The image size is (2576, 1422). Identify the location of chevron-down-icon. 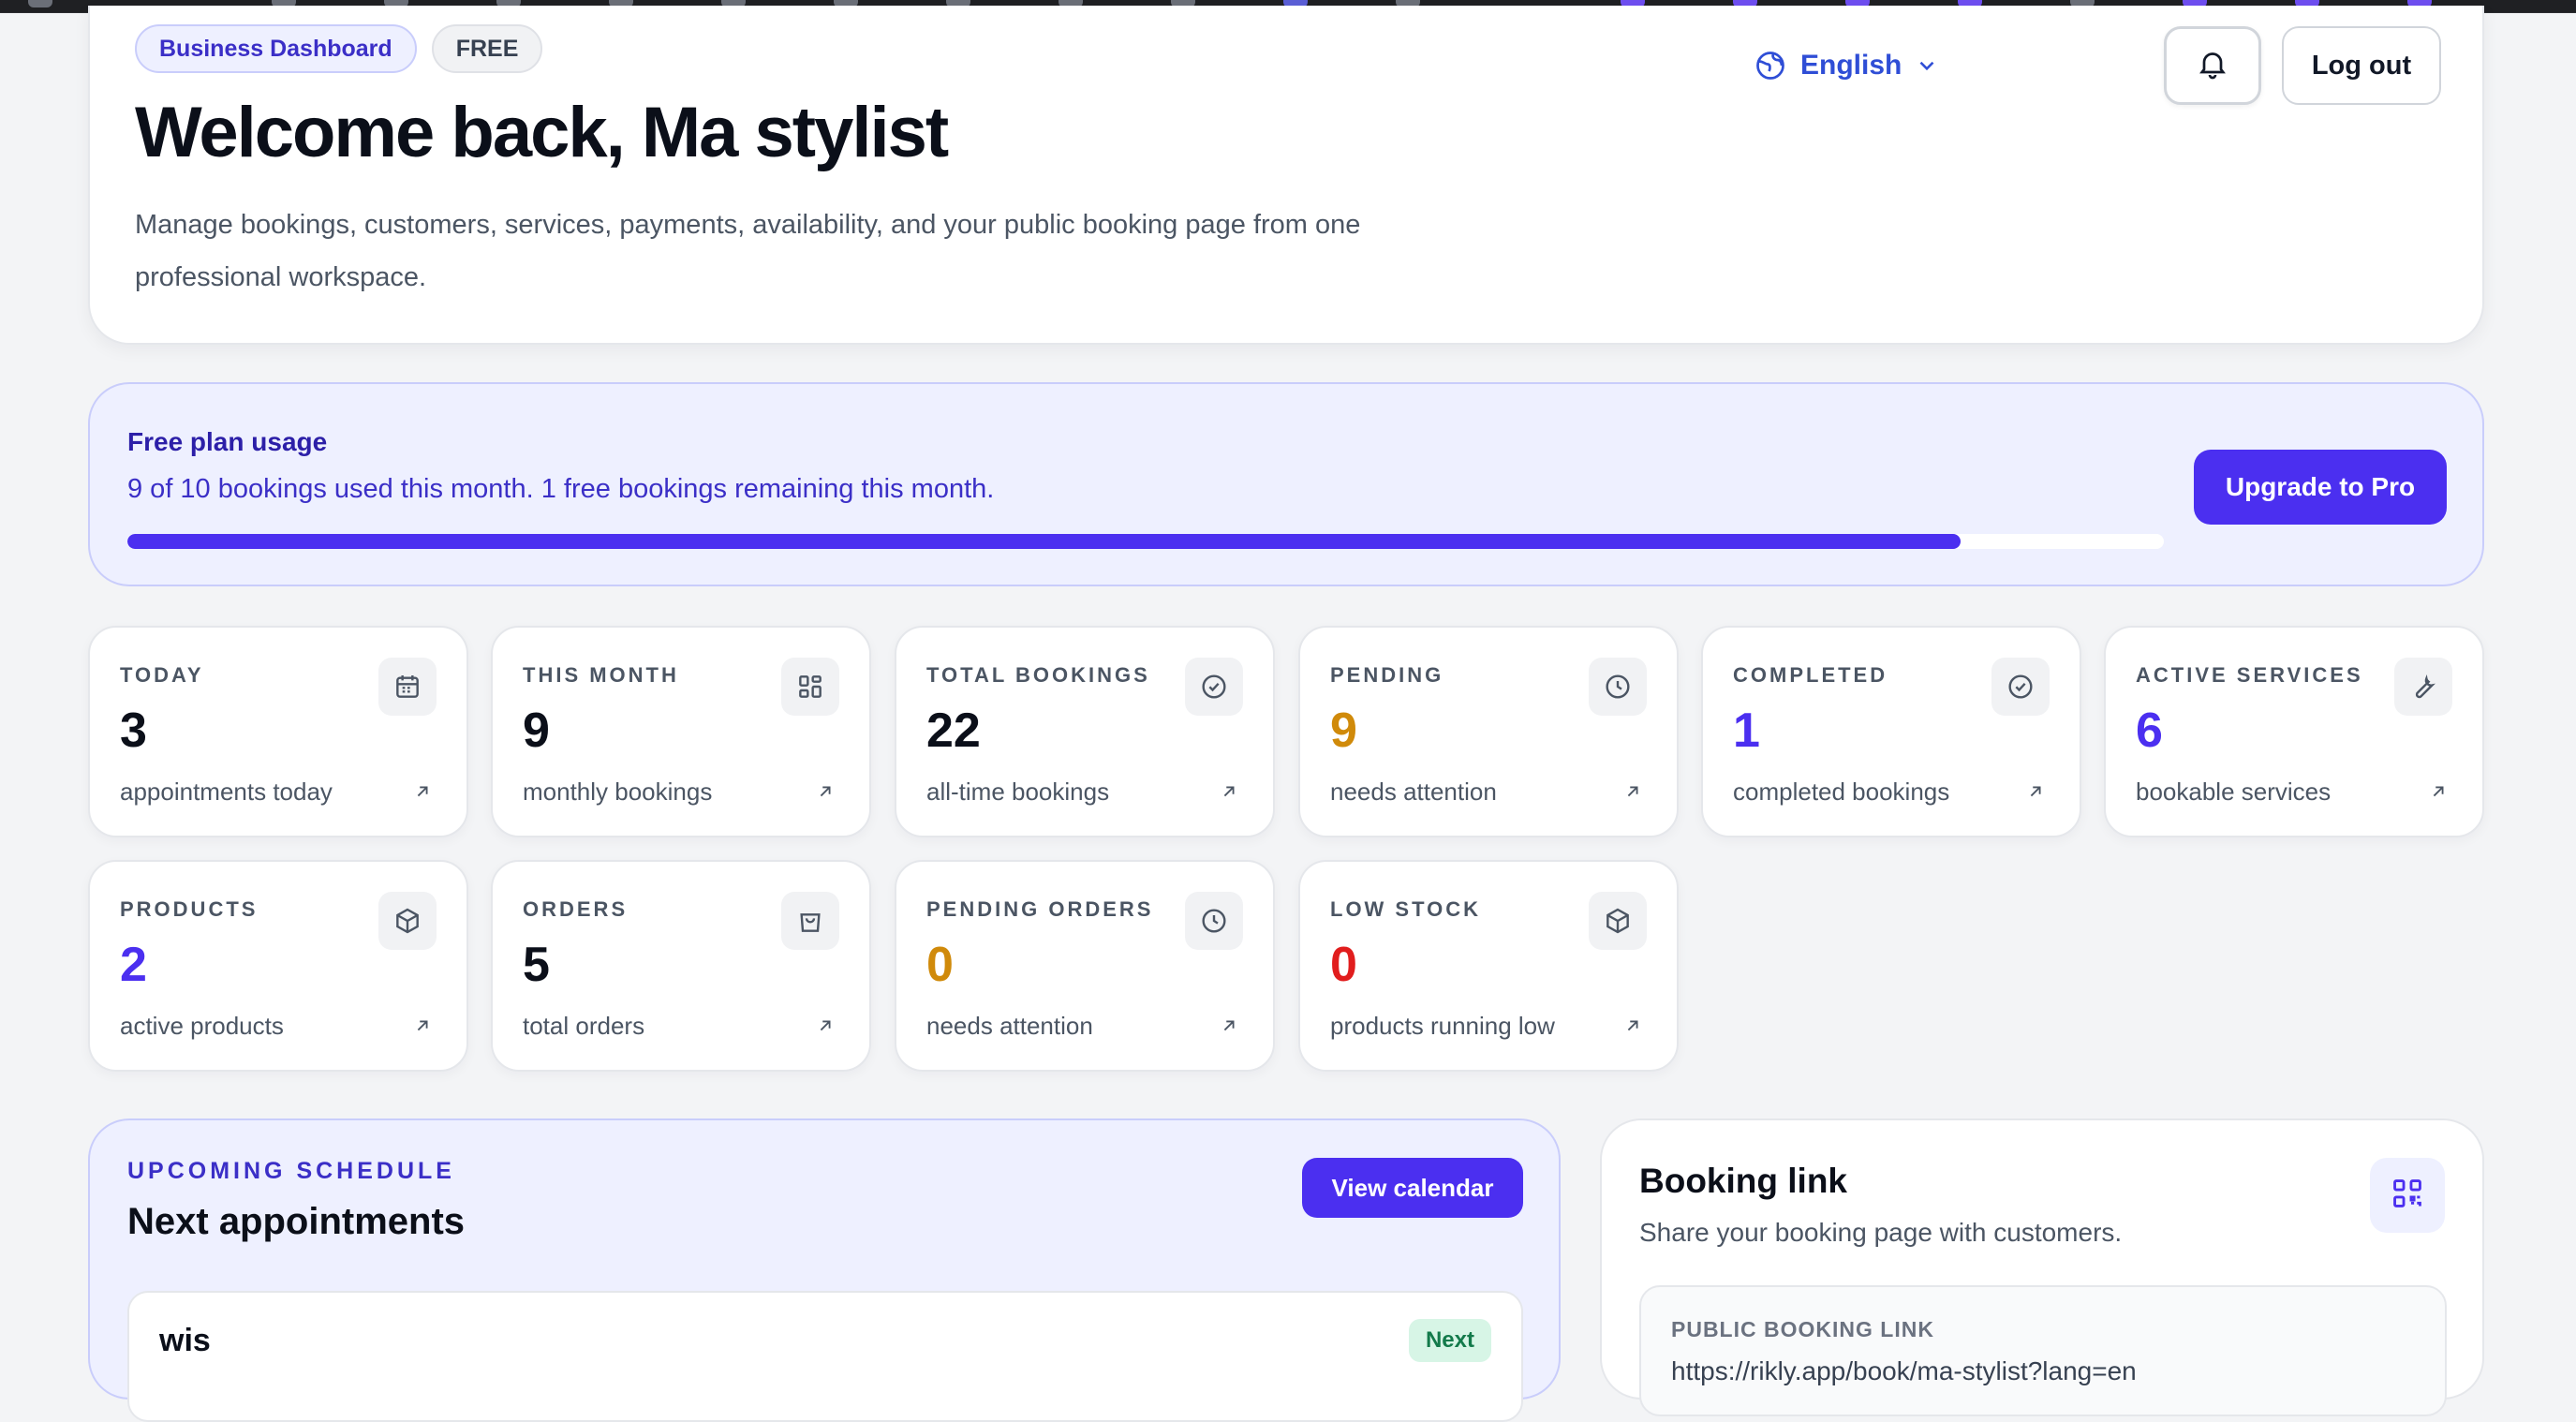
(1927, 65).